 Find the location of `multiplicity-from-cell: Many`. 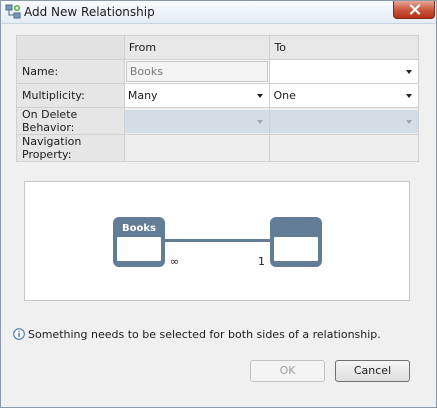

multiplicity-from-cell: Many is located at coordinates (197, 95).